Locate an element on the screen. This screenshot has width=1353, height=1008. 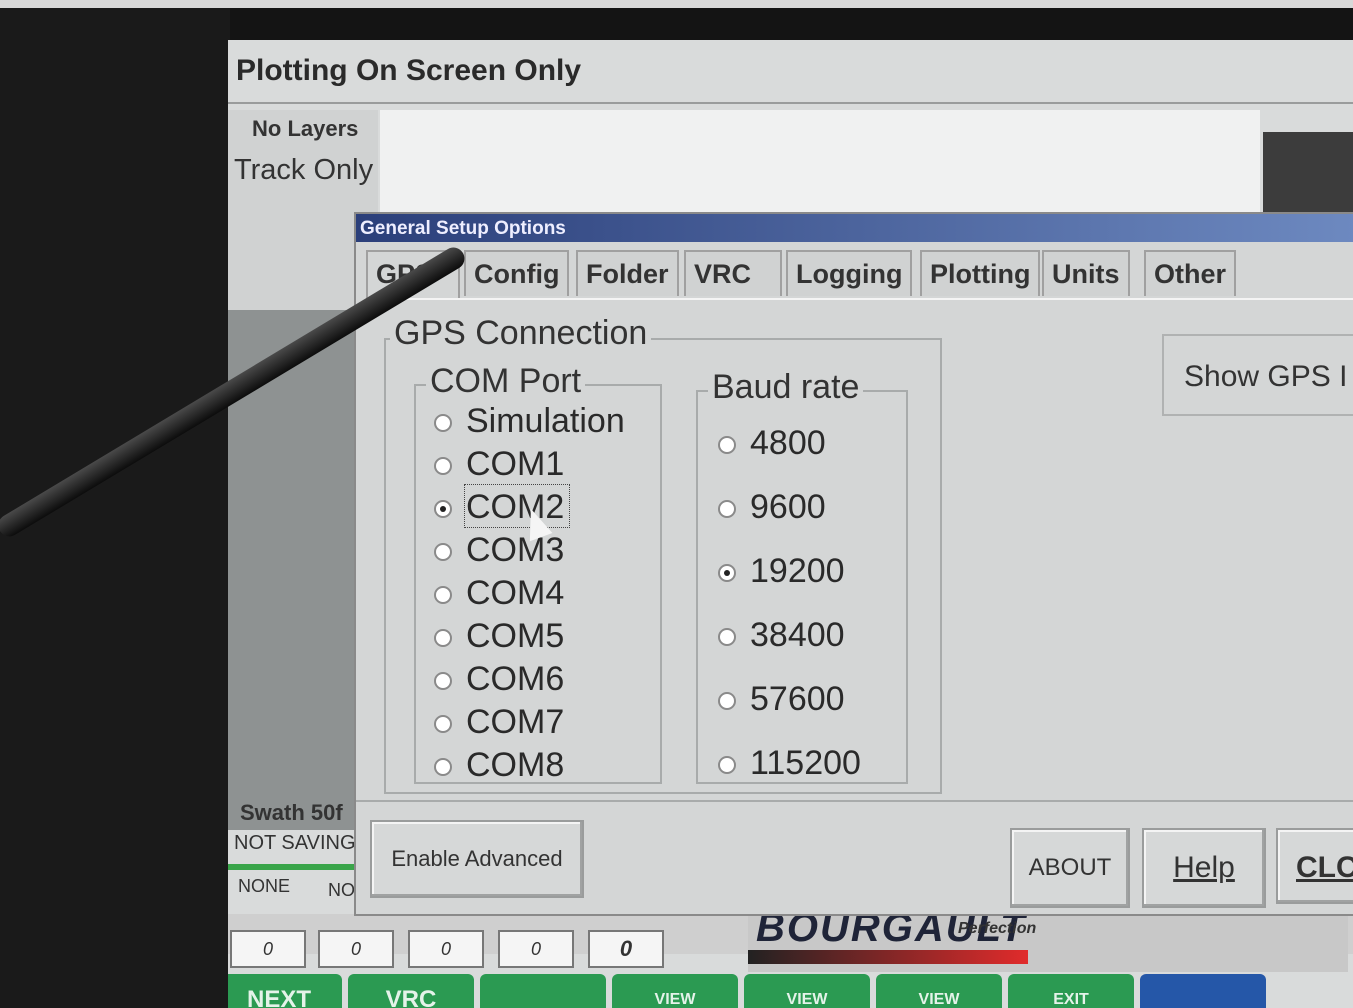
section-label: NONE is located at coordinates (264, 886).